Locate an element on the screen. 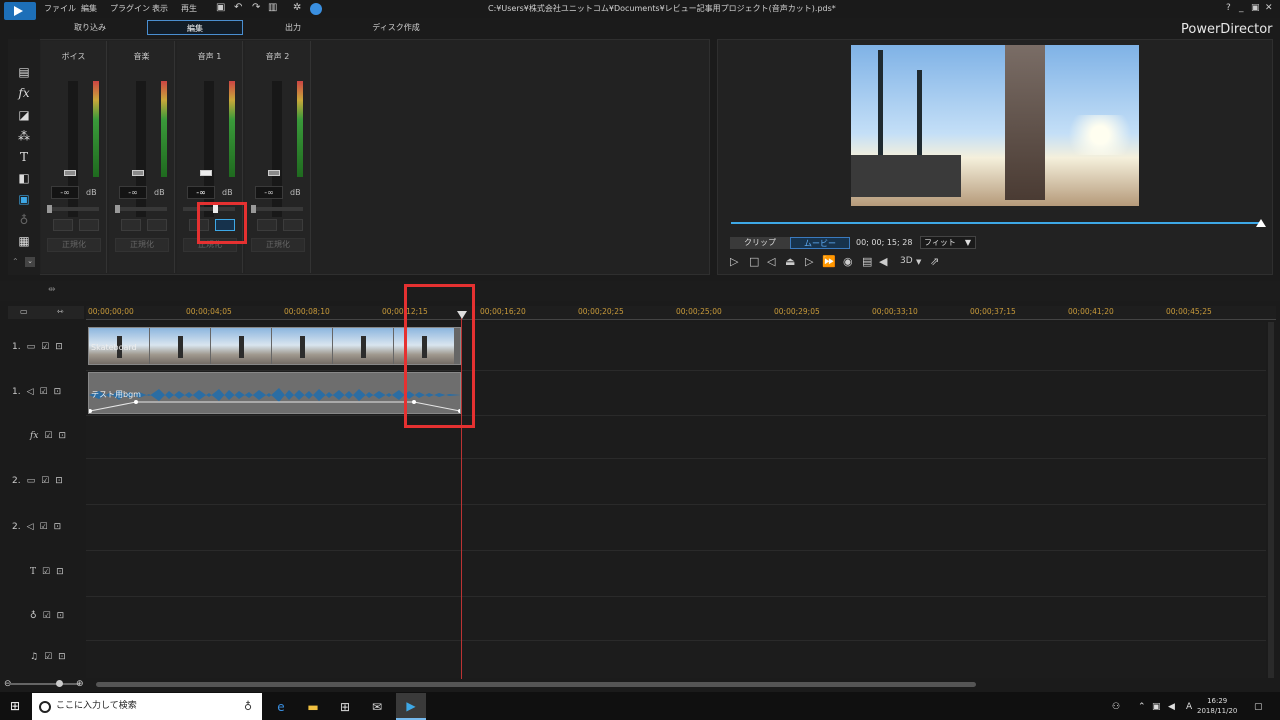  storyboard-view-icon: ⇿ is located at coordinates (60, 311).